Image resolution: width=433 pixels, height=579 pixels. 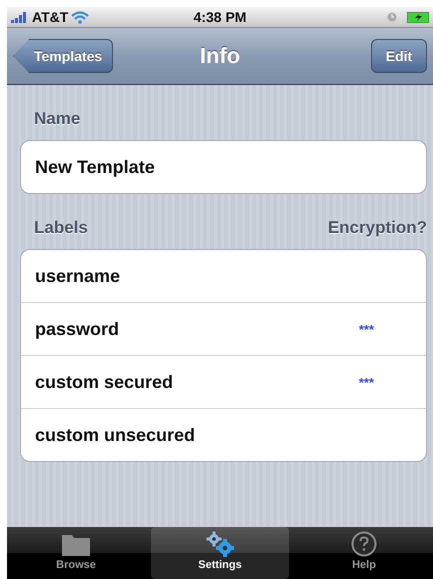 What do you see at coordinates (364, 544) in the screenshot?
I see `help-icon` at bounding box center [364, 544].